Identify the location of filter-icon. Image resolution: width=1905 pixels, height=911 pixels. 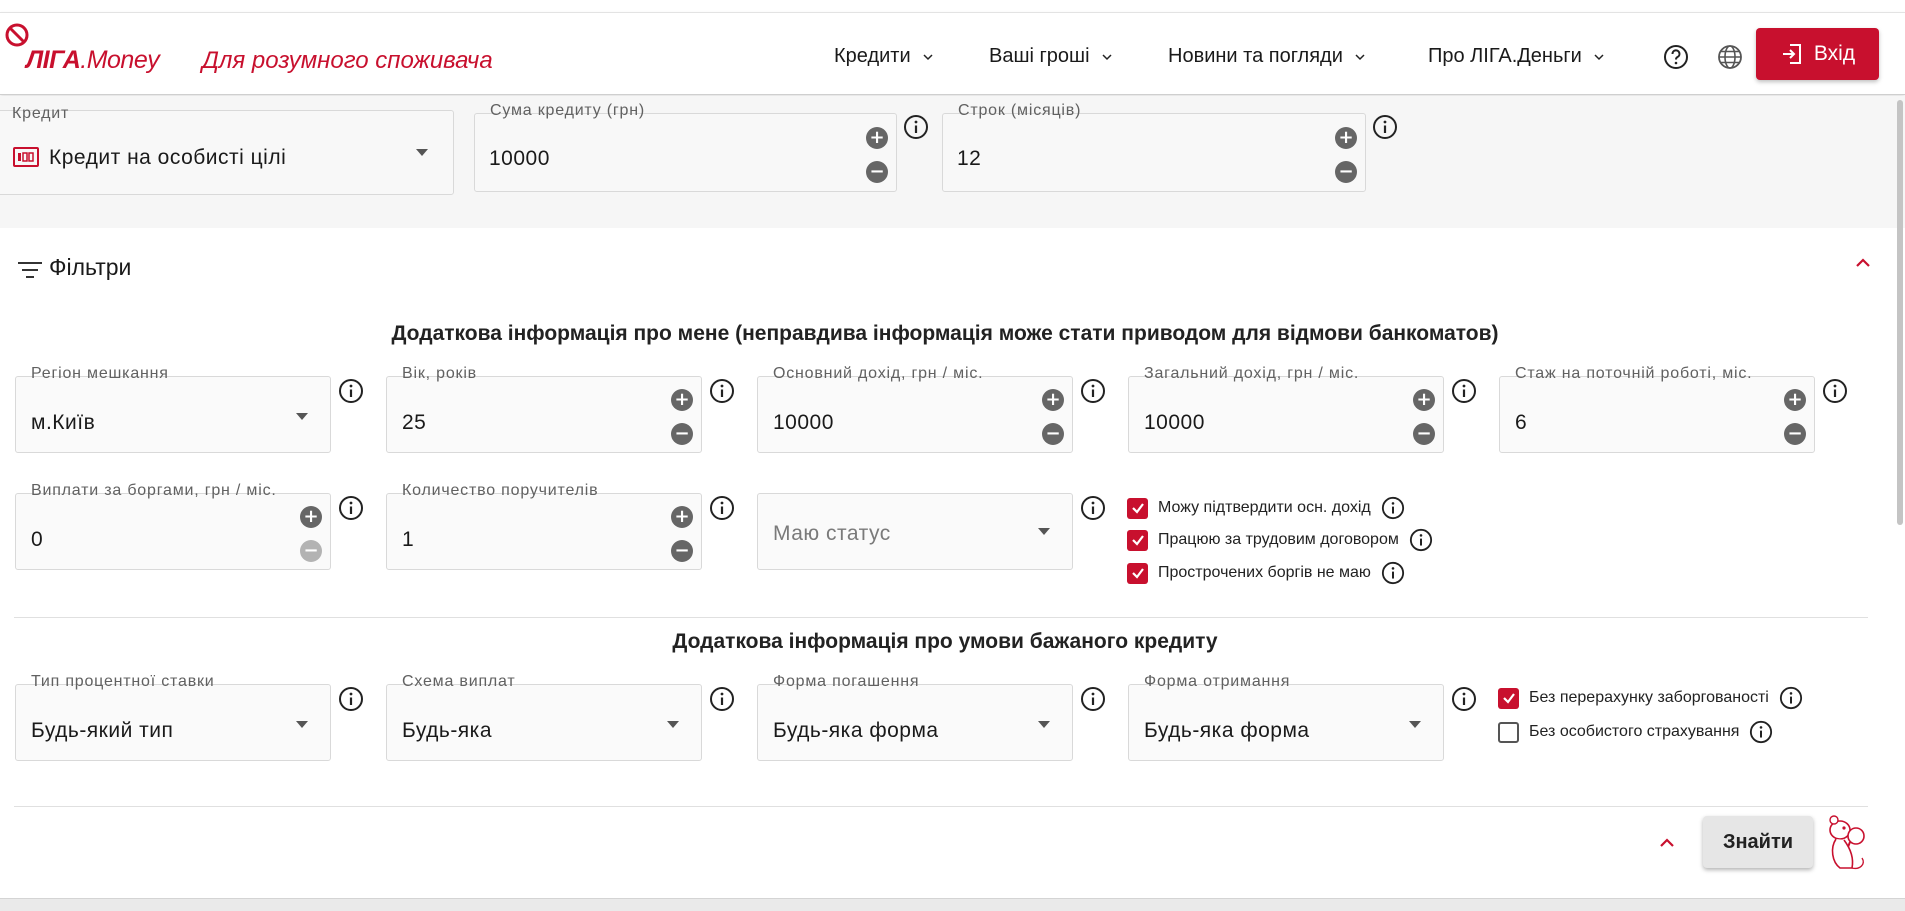
(30, 270).